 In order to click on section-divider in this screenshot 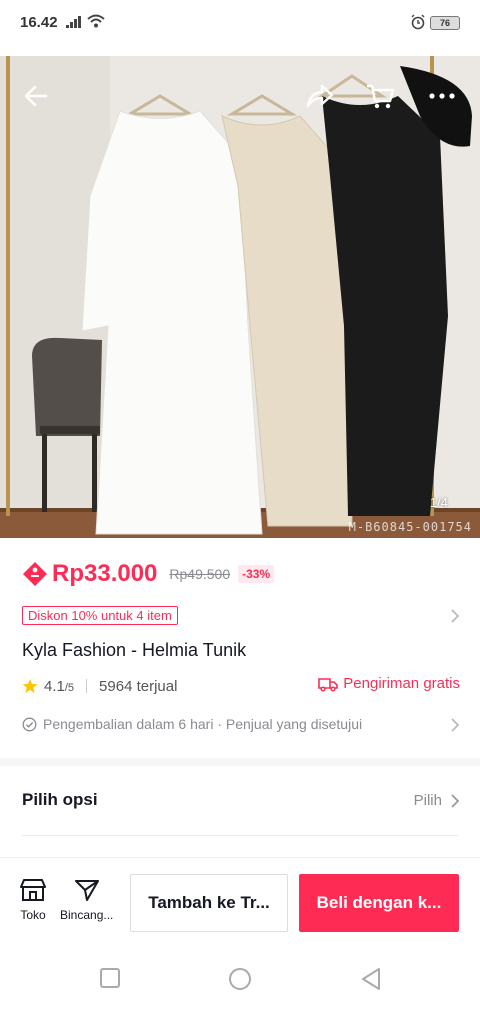, I will do `click(240, 762)`.